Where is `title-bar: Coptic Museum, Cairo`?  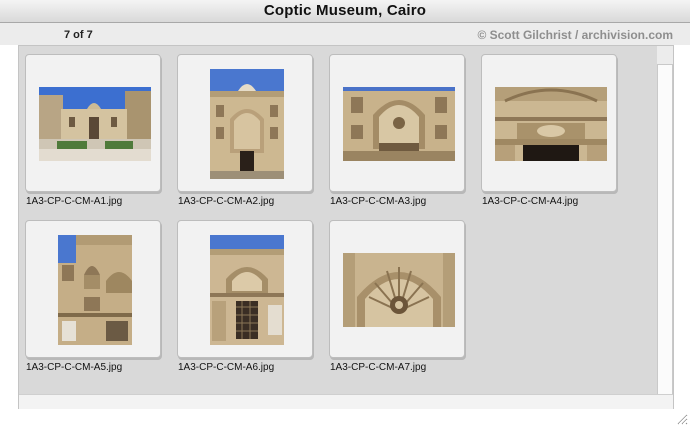
title-bar: Coptic Museum, Cairo is located at coordinates (345, 11).